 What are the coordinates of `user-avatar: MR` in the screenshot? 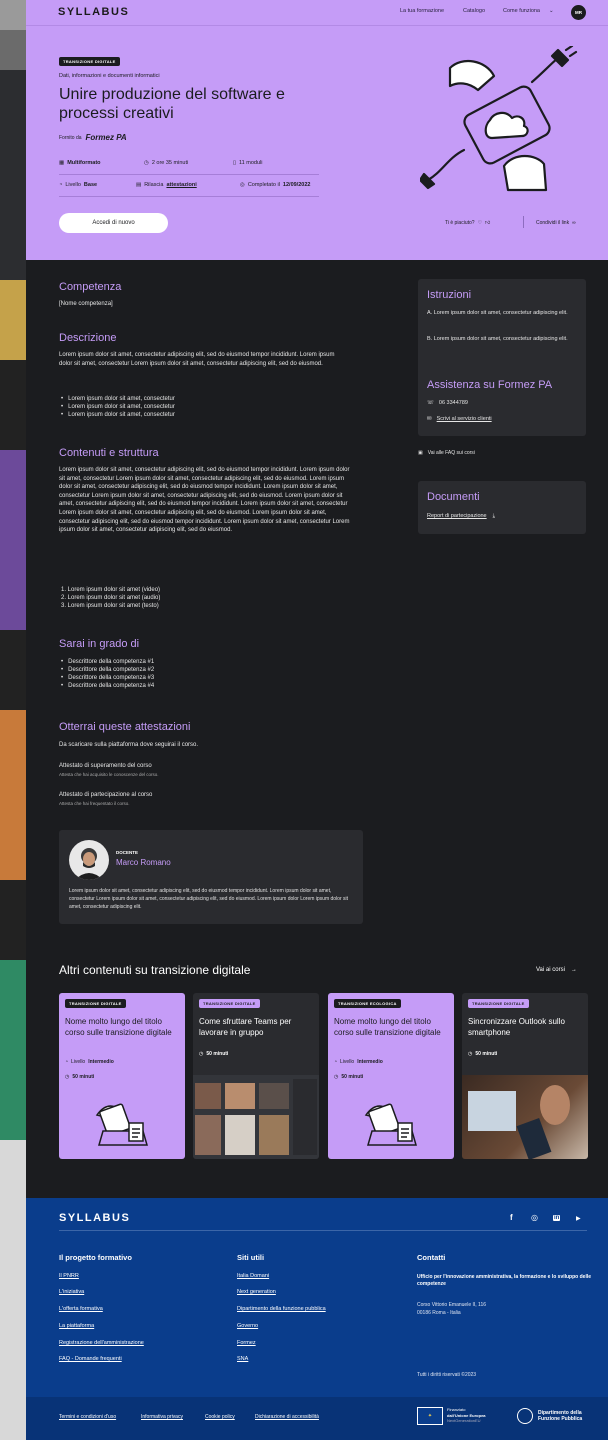 It's located at (578, 12).